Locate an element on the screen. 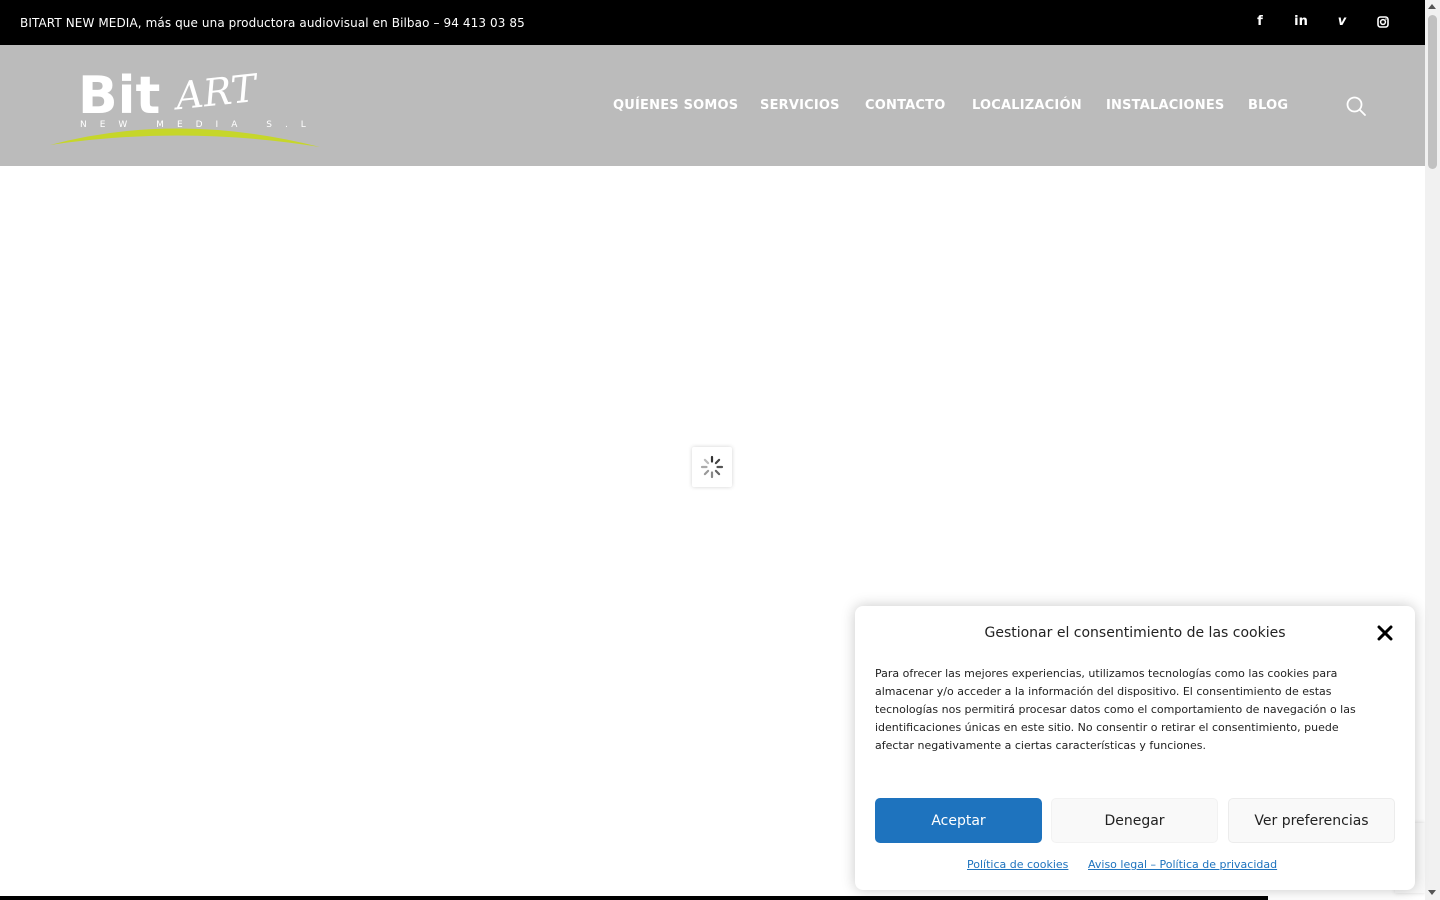 The image size is (1440, 900). bitart-logo: Bit ART NEW MEDIA S.L is located at coordinates (185, 108).